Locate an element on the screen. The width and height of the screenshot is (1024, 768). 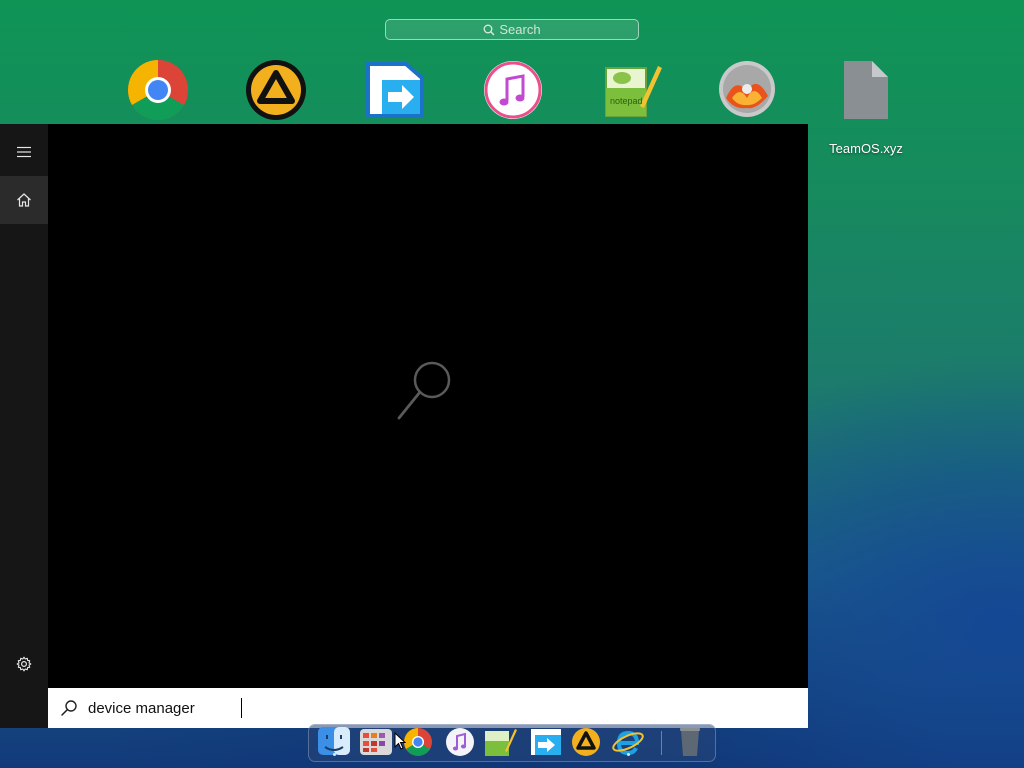
mouse-cursor-icon is located at coordinates (400, 741).